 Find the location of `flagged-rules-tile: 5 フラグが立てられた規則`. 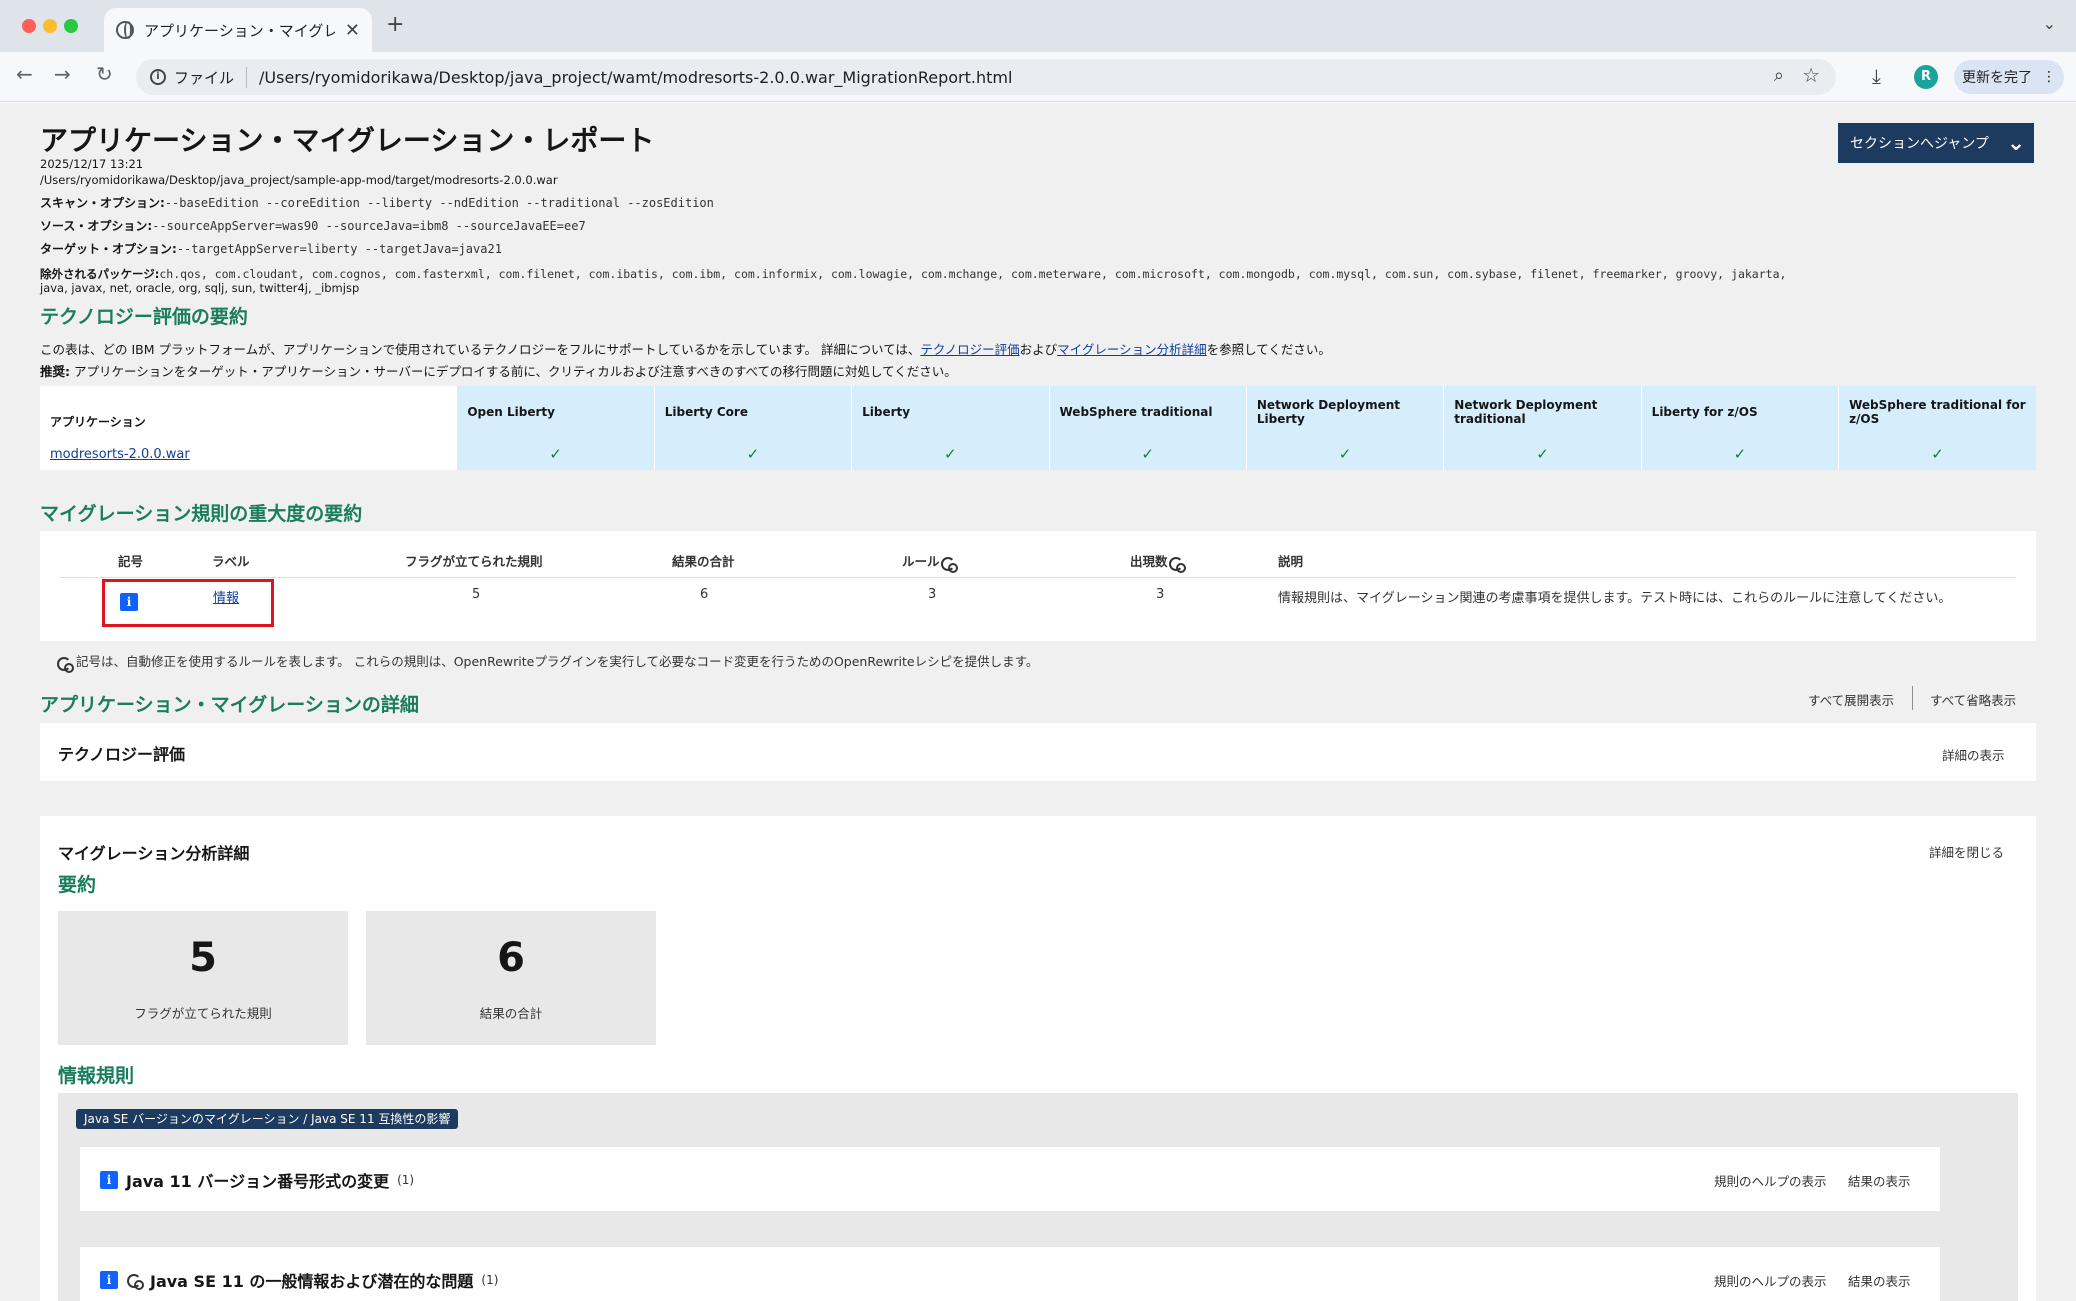

flagged-rules-tile: 5 フラグが立てられた規則 is located at coordinates (203, 978).